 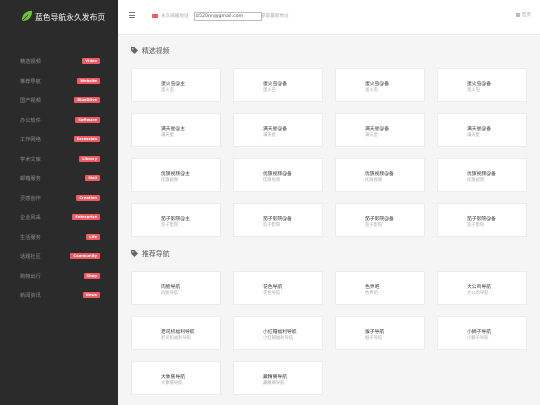 I want to click on card-subtitle: 大象蕉导航, so click(x=172, y=383).